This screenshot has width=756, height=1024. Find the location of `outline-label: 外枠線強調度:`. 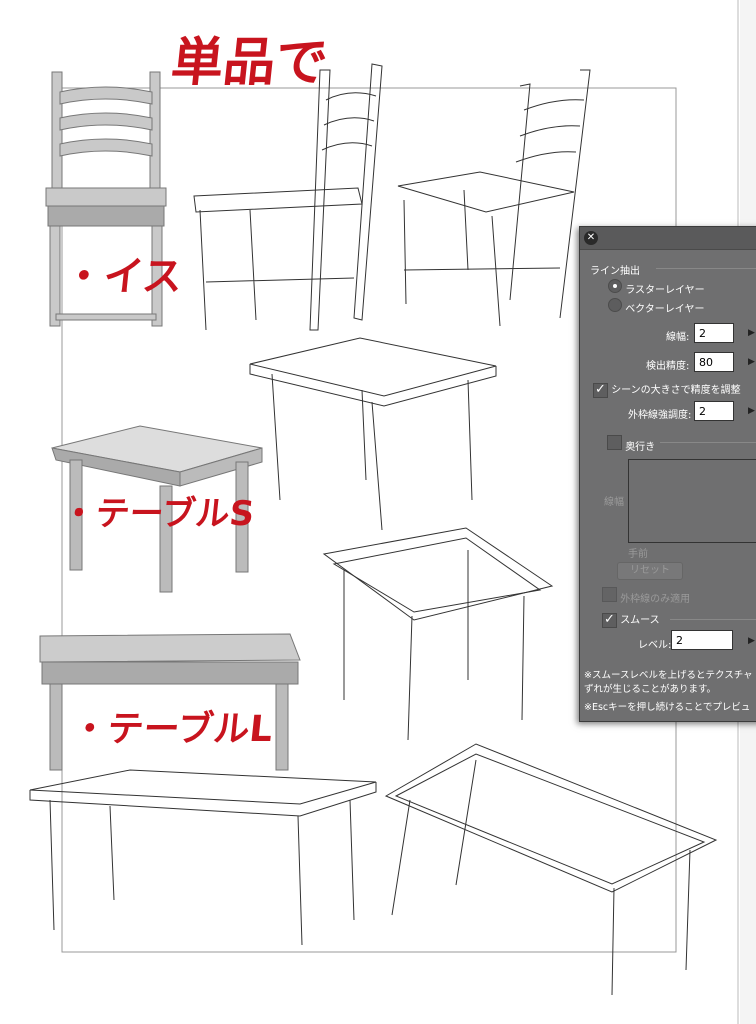

outline-label: 外枠線強調度: is located at coordinates (660, 415).